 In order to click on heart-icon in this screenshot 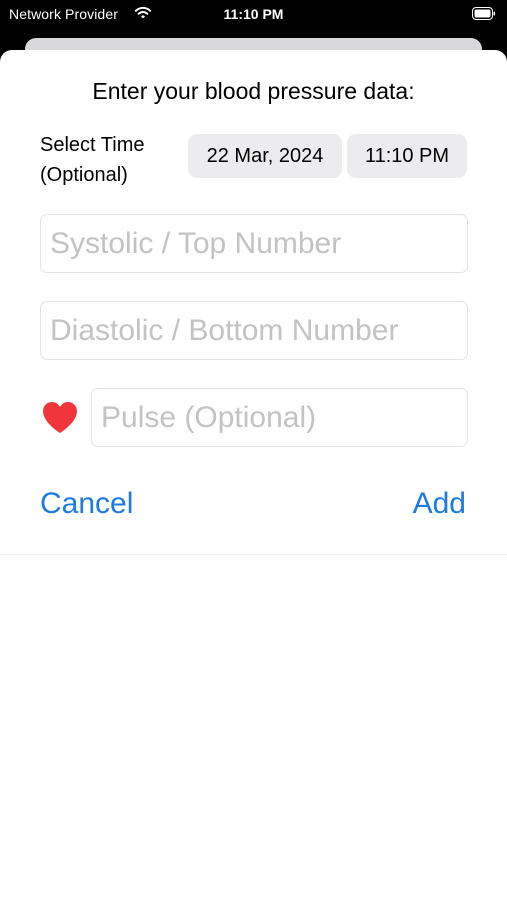, I will do `click(60, 417)`.